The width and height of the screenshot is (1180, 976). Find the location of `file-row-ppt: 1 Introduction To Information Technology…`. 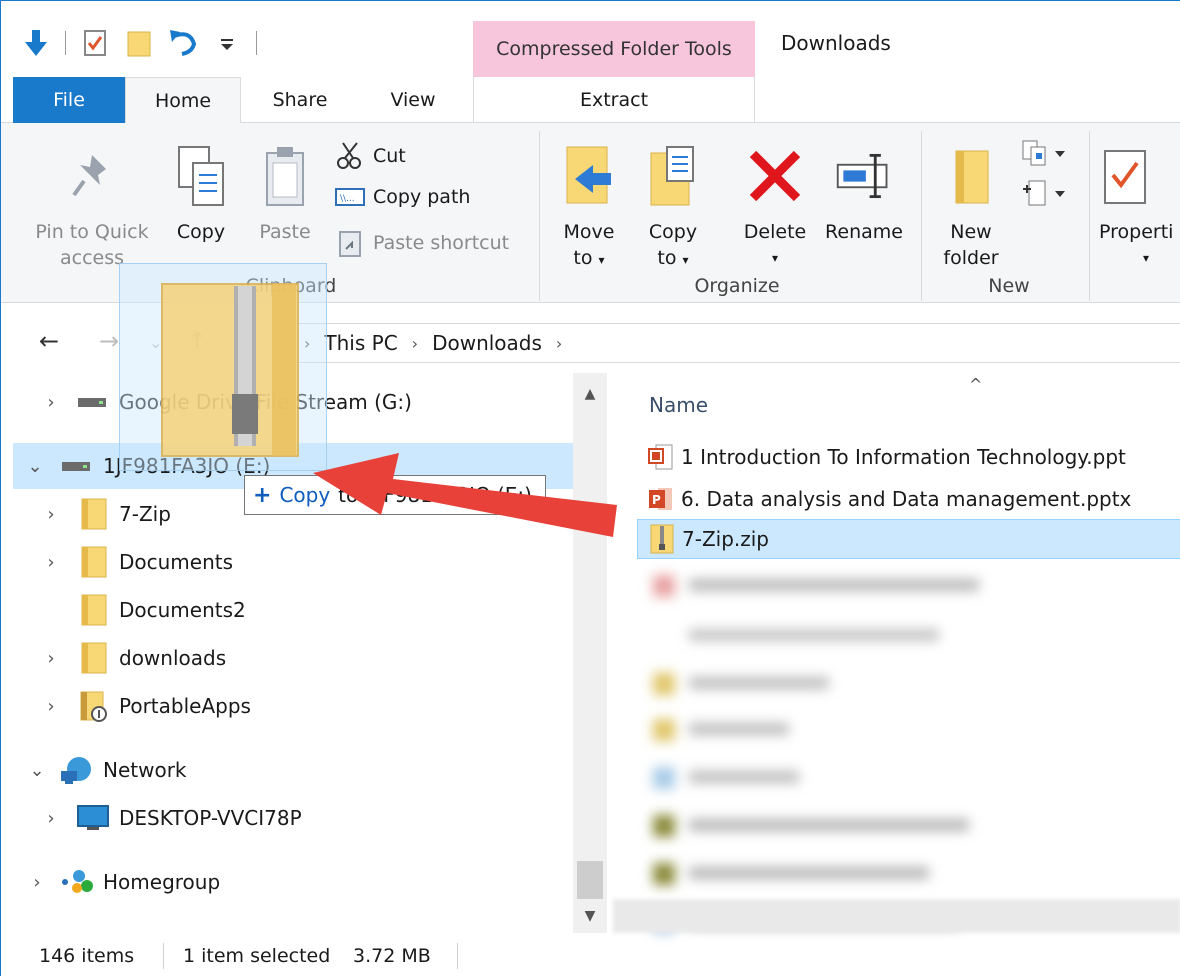

file-row-ppt: 1 Introduction To Information Technology… is located at coordinates (908, 457).